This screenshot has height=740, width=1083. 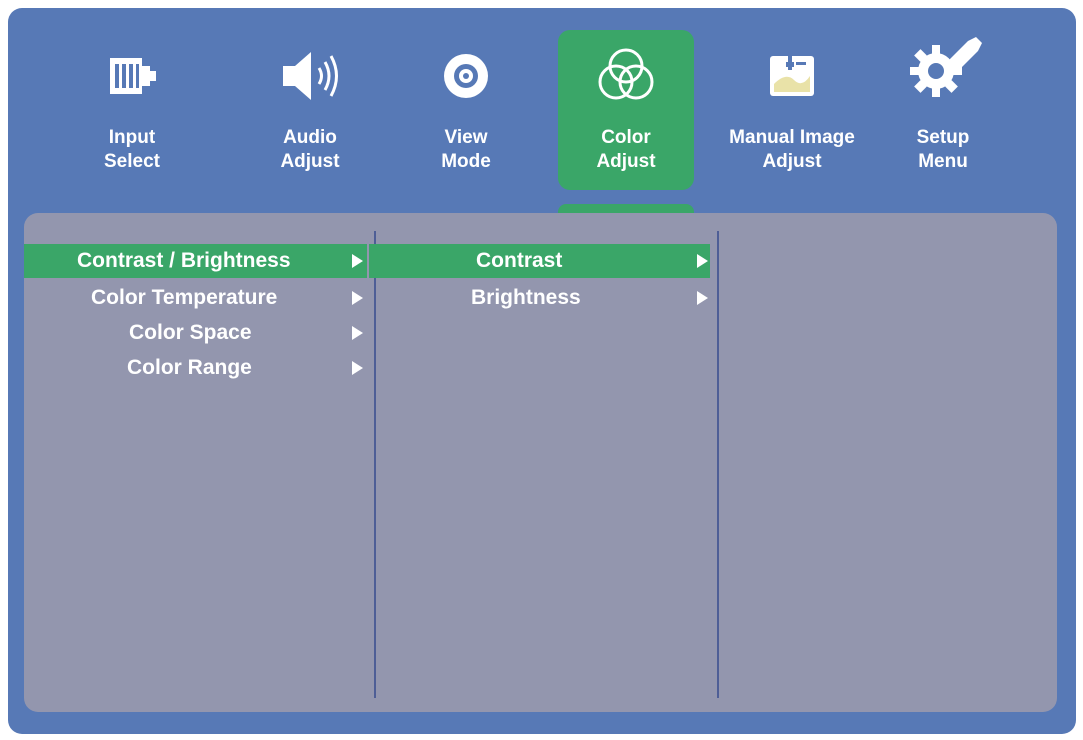 What do you see at coordinates (626, 110) in the screenshot?
I see `tab-color-adjust: Color Adjust` at bounding box center [626, 110].